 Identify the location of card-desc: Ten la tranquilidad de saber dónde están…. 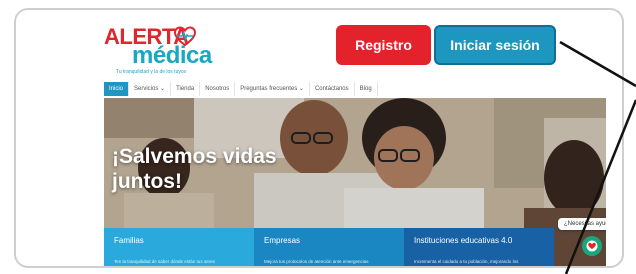
(164, 261).